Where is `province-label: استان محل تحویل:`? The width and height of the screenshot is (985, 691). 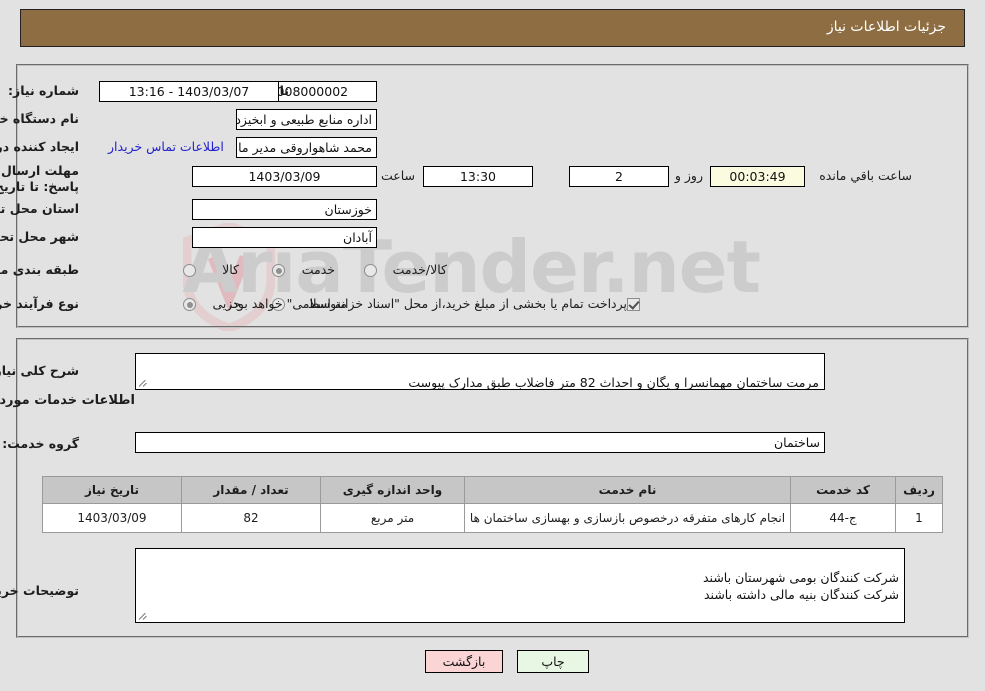
province-label: استان محل تحویل: is located at coordinates (39, 208).